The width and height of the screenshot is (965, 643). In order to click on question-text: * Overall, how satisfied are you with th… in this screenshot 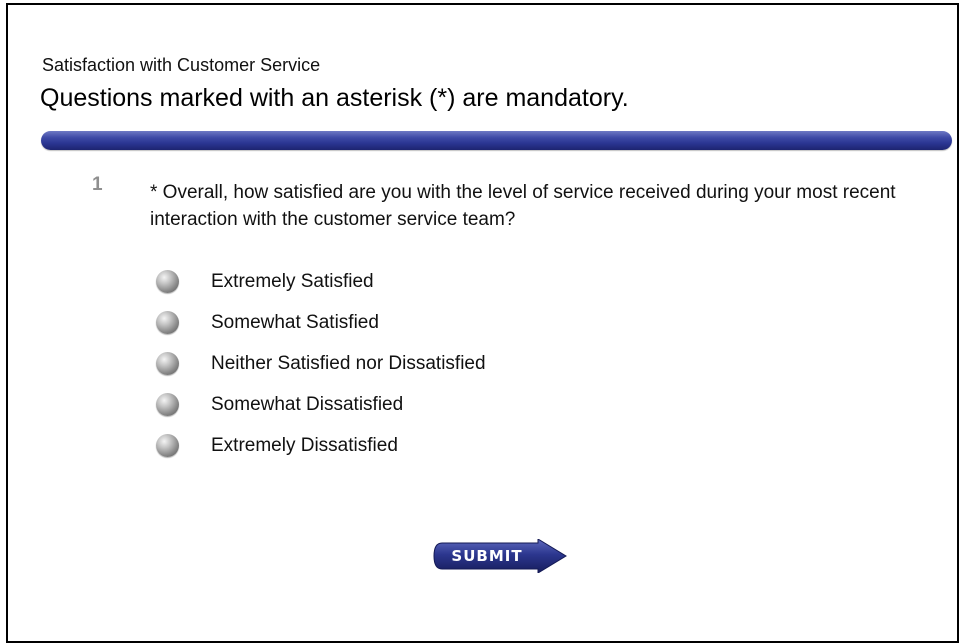, I will do `click(523, 206)`.